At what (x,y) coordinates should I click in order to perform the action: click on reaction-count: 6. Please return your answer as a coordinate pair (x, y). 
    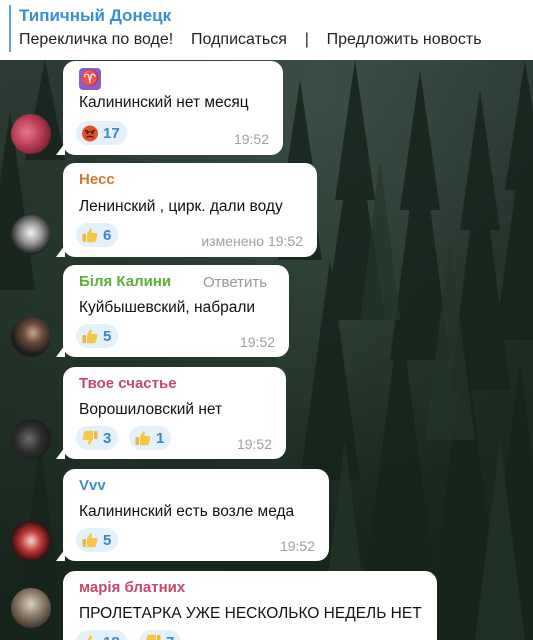
    Looking at the image, I should click on (107, 235).